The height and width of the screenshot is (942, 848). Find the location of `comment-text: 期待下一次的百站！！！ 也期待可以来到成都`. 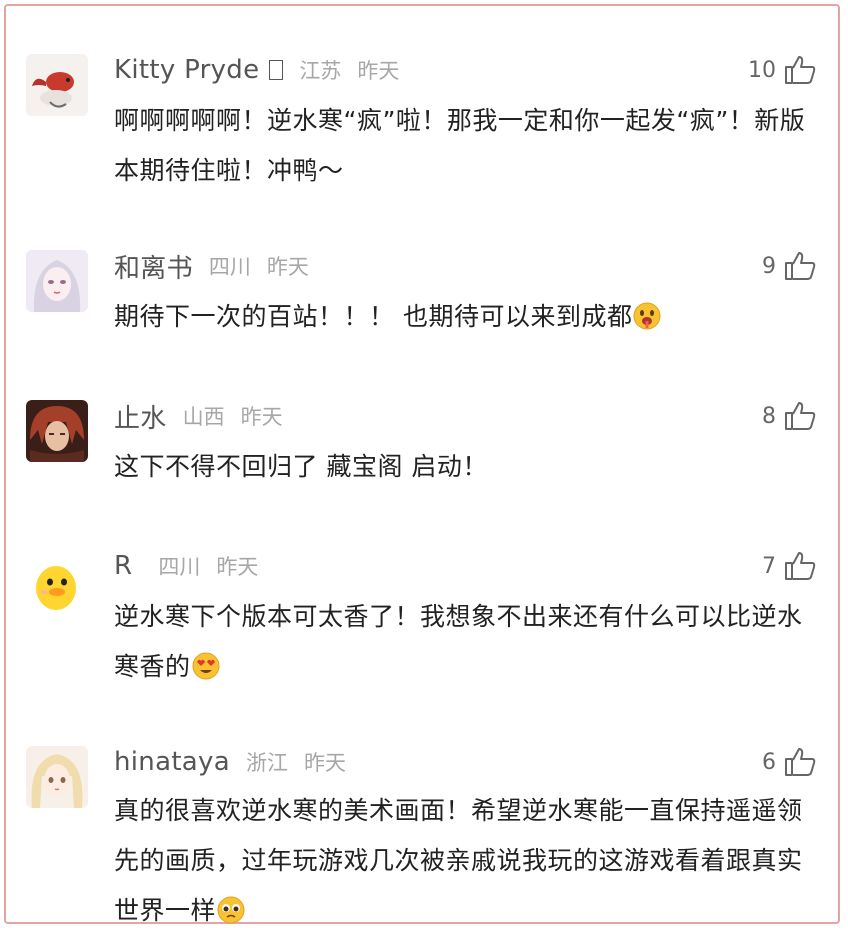

comment-text: 期待下一次的百站！！！ 也期待可以来到成都 is located at coordinates (464, 317).